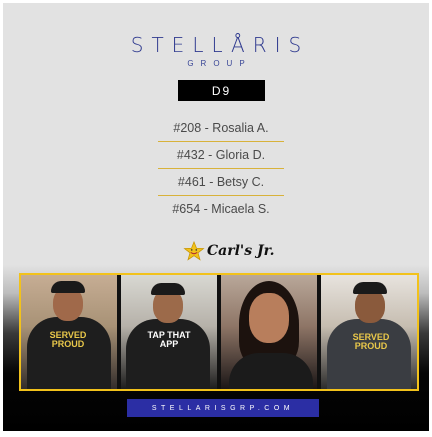 The height and width of the screenshot is (437, 432). What do you see at coordinates (194, 251) in the screenshot?
I see `star-icon` at bounding box center [194, 251].